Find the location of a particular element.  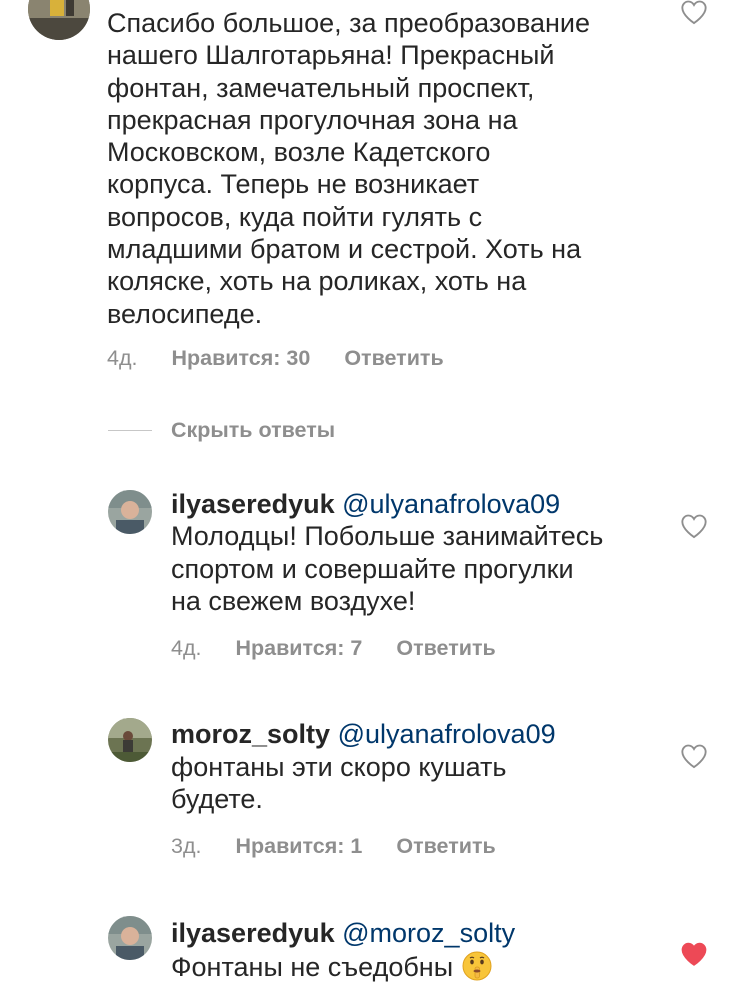

reply-header: ilyaseredyuk @ulyanafrolova09 is located at coordinates (365, 504).